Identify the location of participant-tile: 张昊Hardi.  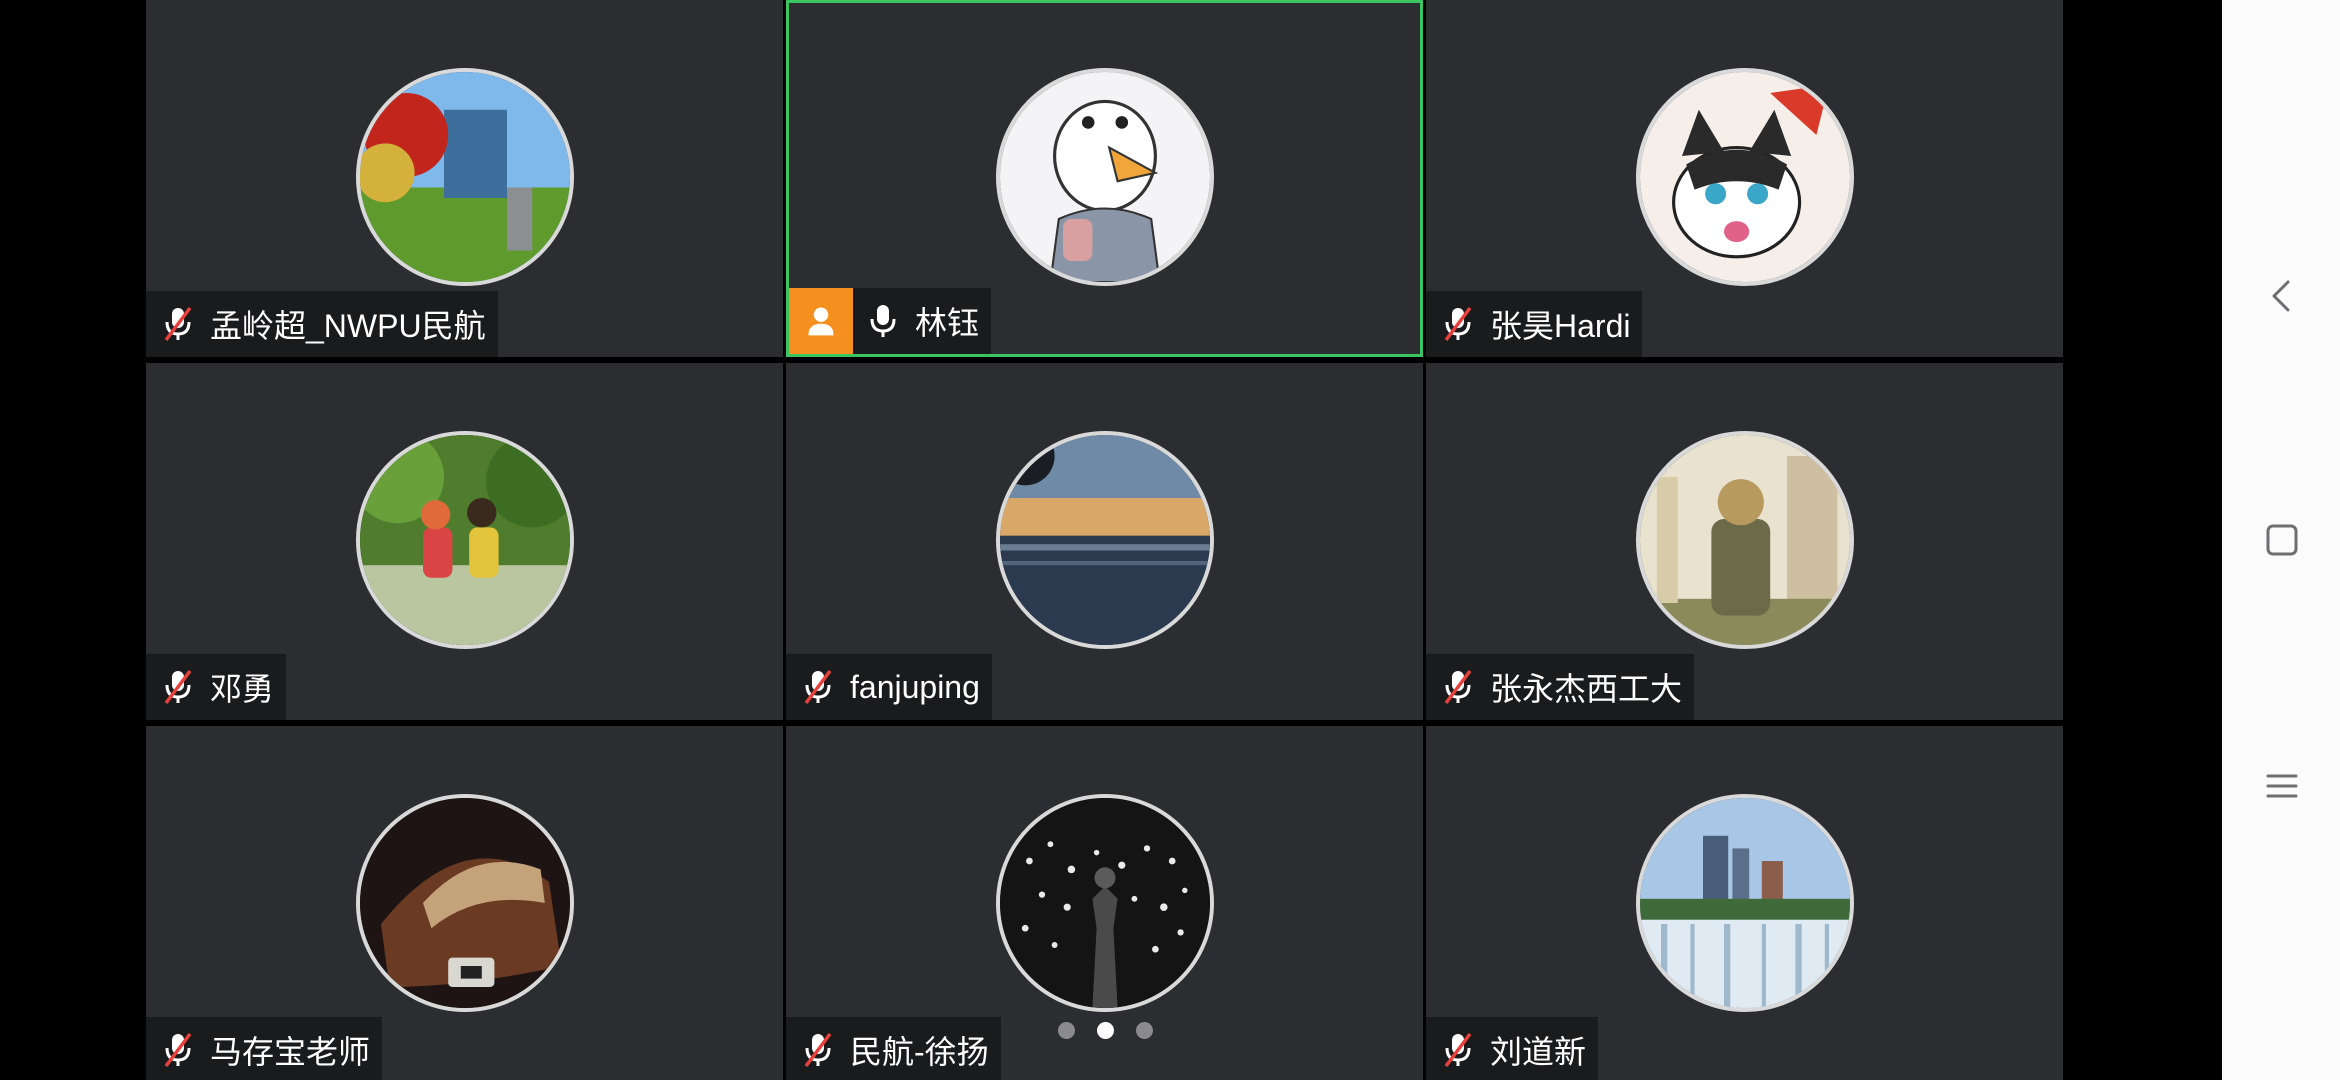
(1744, 178).